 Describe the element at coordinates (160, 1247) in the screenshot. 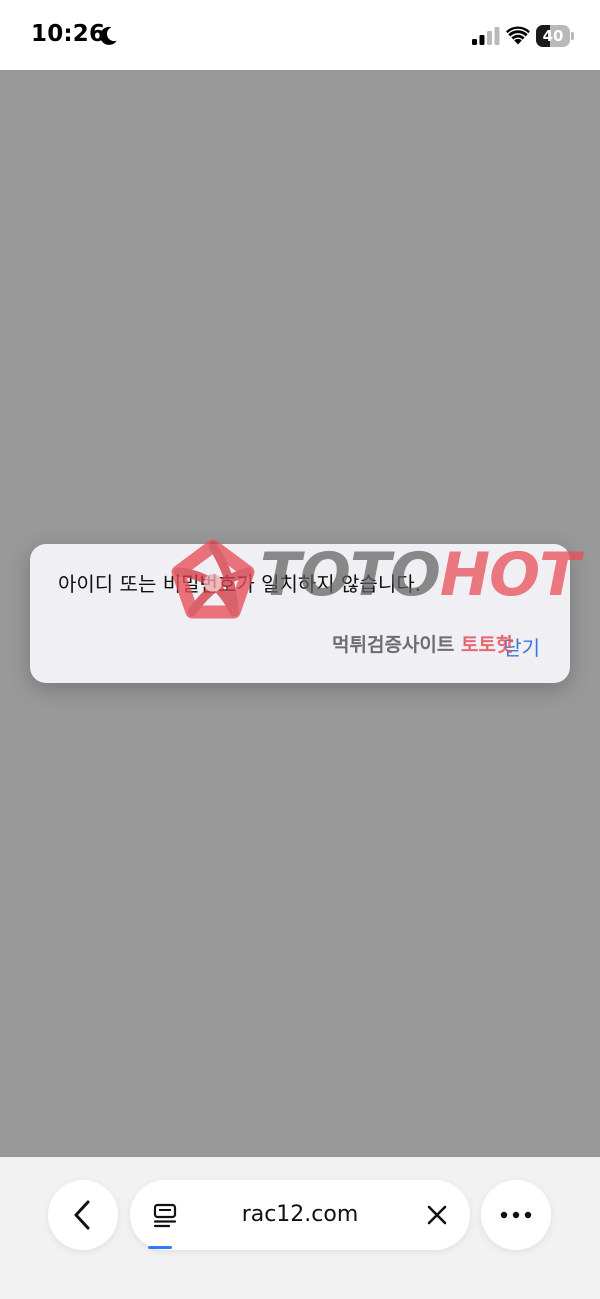

I see `page-load-progress` at that location.